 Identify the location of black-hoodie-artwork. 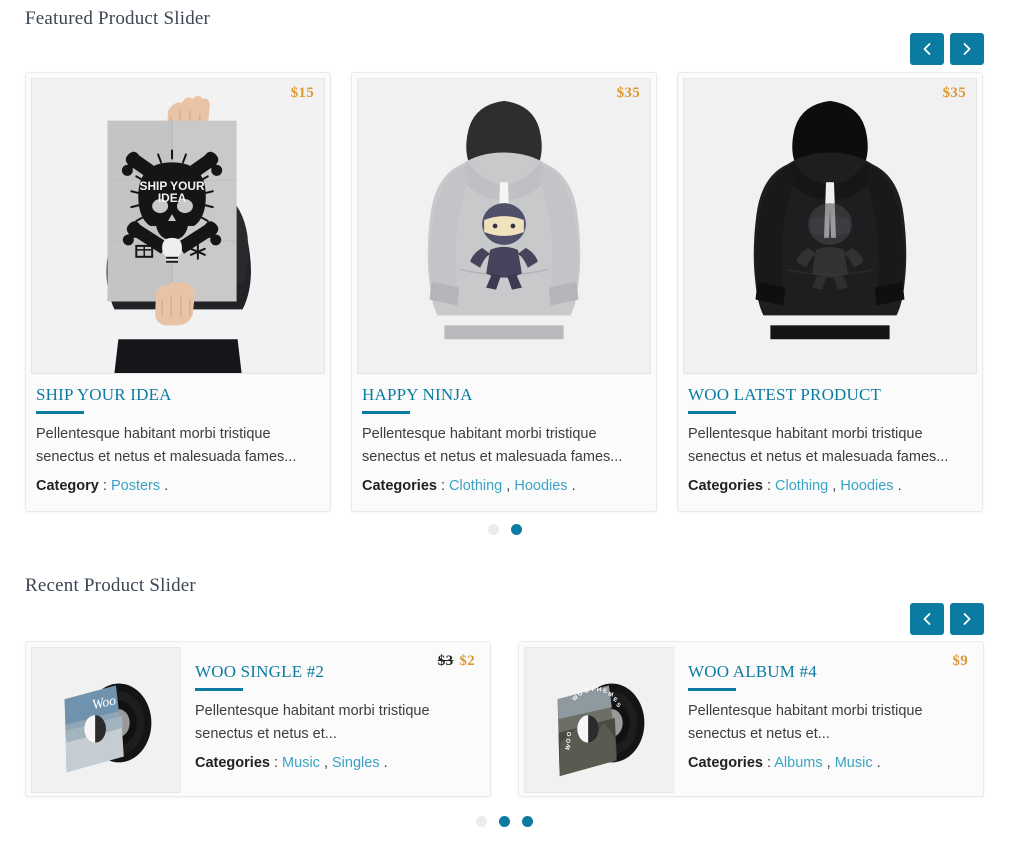
(830, 226).